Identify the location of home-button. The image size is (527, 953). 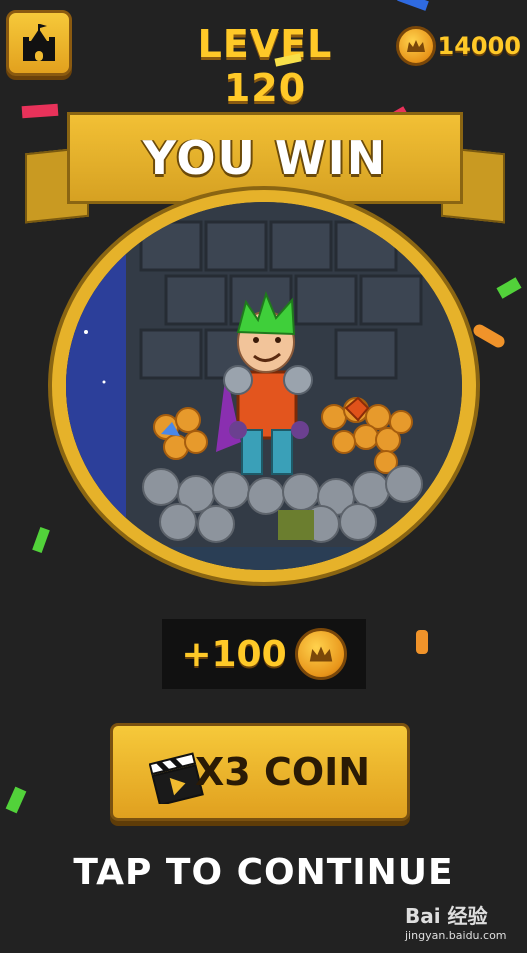
(39, 43).